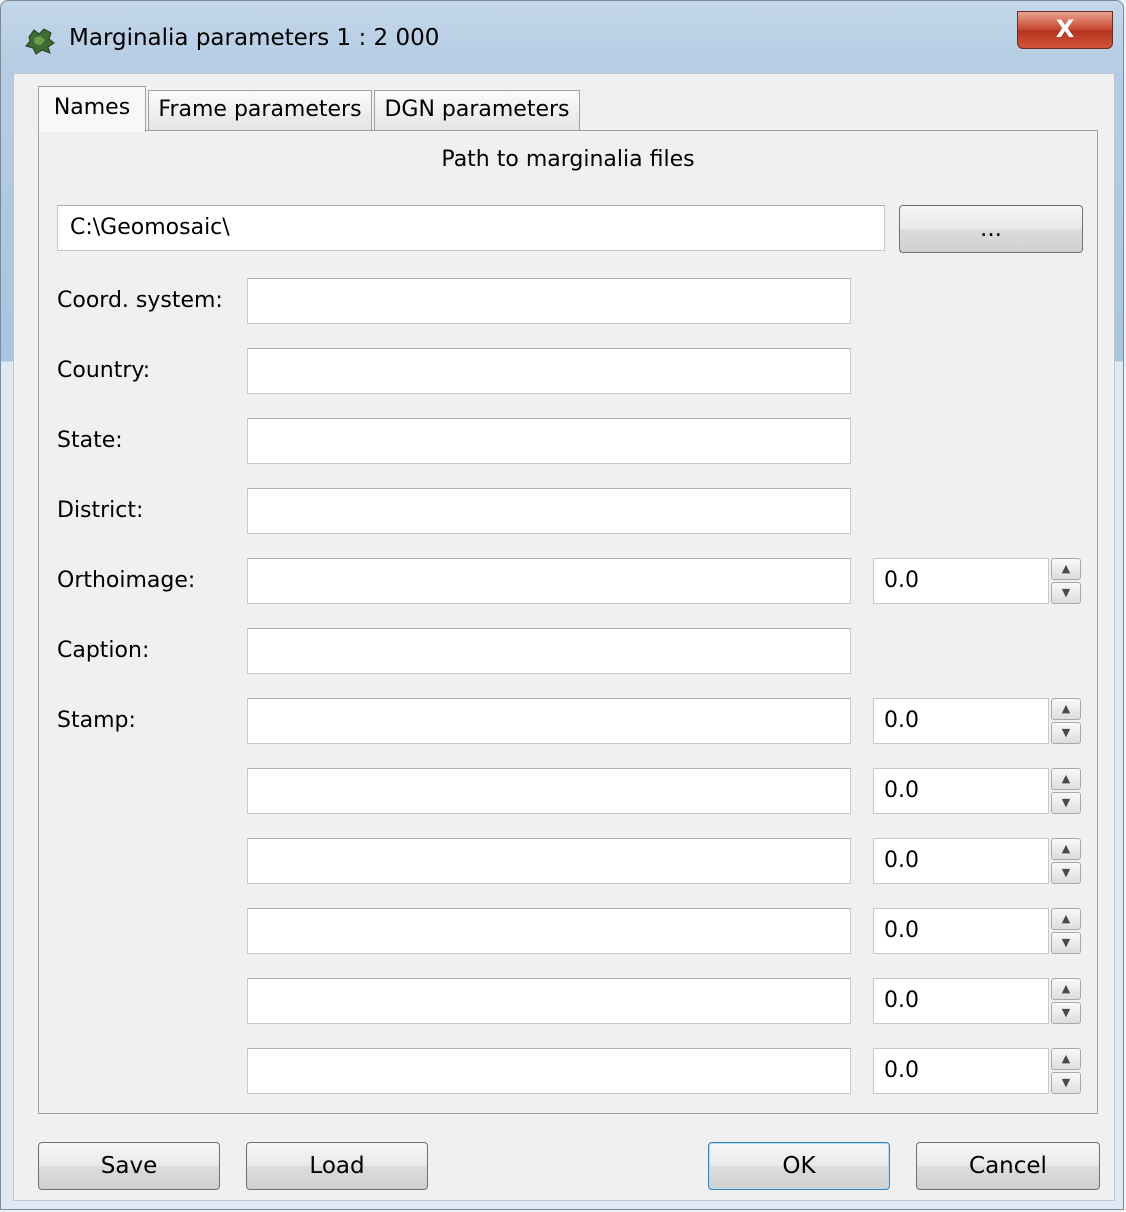  I want to click on cancel-button: Cancel, so click(1008, 1166).